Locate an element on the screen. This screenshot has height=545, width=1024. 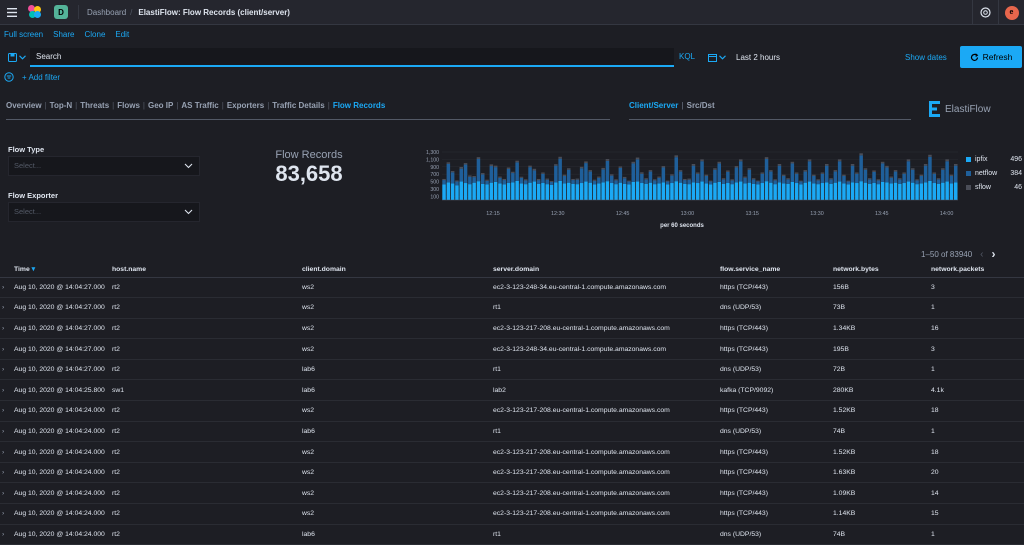
elastiflow-brand-text: ElastiFlow is located at coordinates (968, 109).